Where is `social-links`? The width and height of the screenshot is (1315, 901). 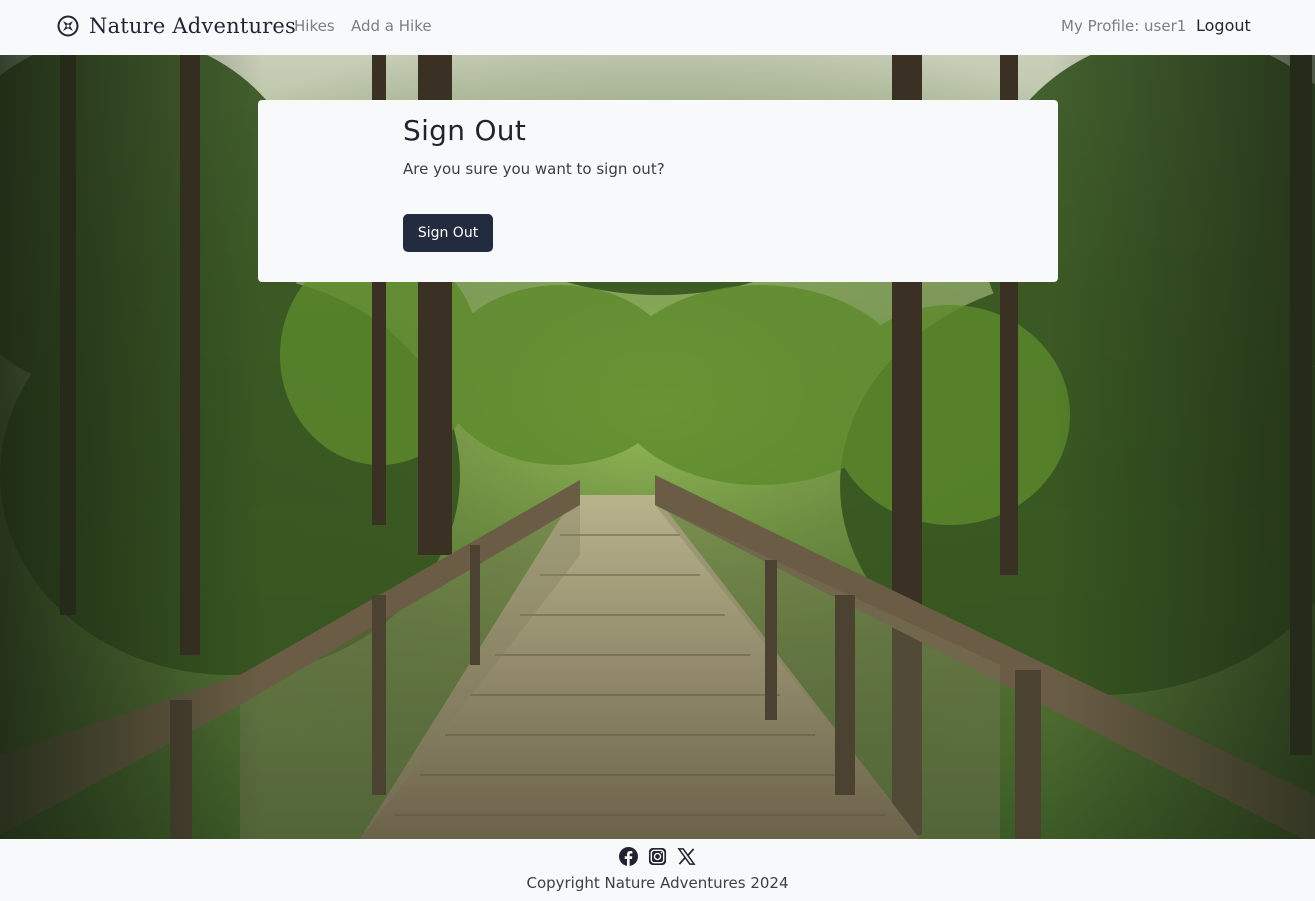
social-links is located at coordinates (657, 856).